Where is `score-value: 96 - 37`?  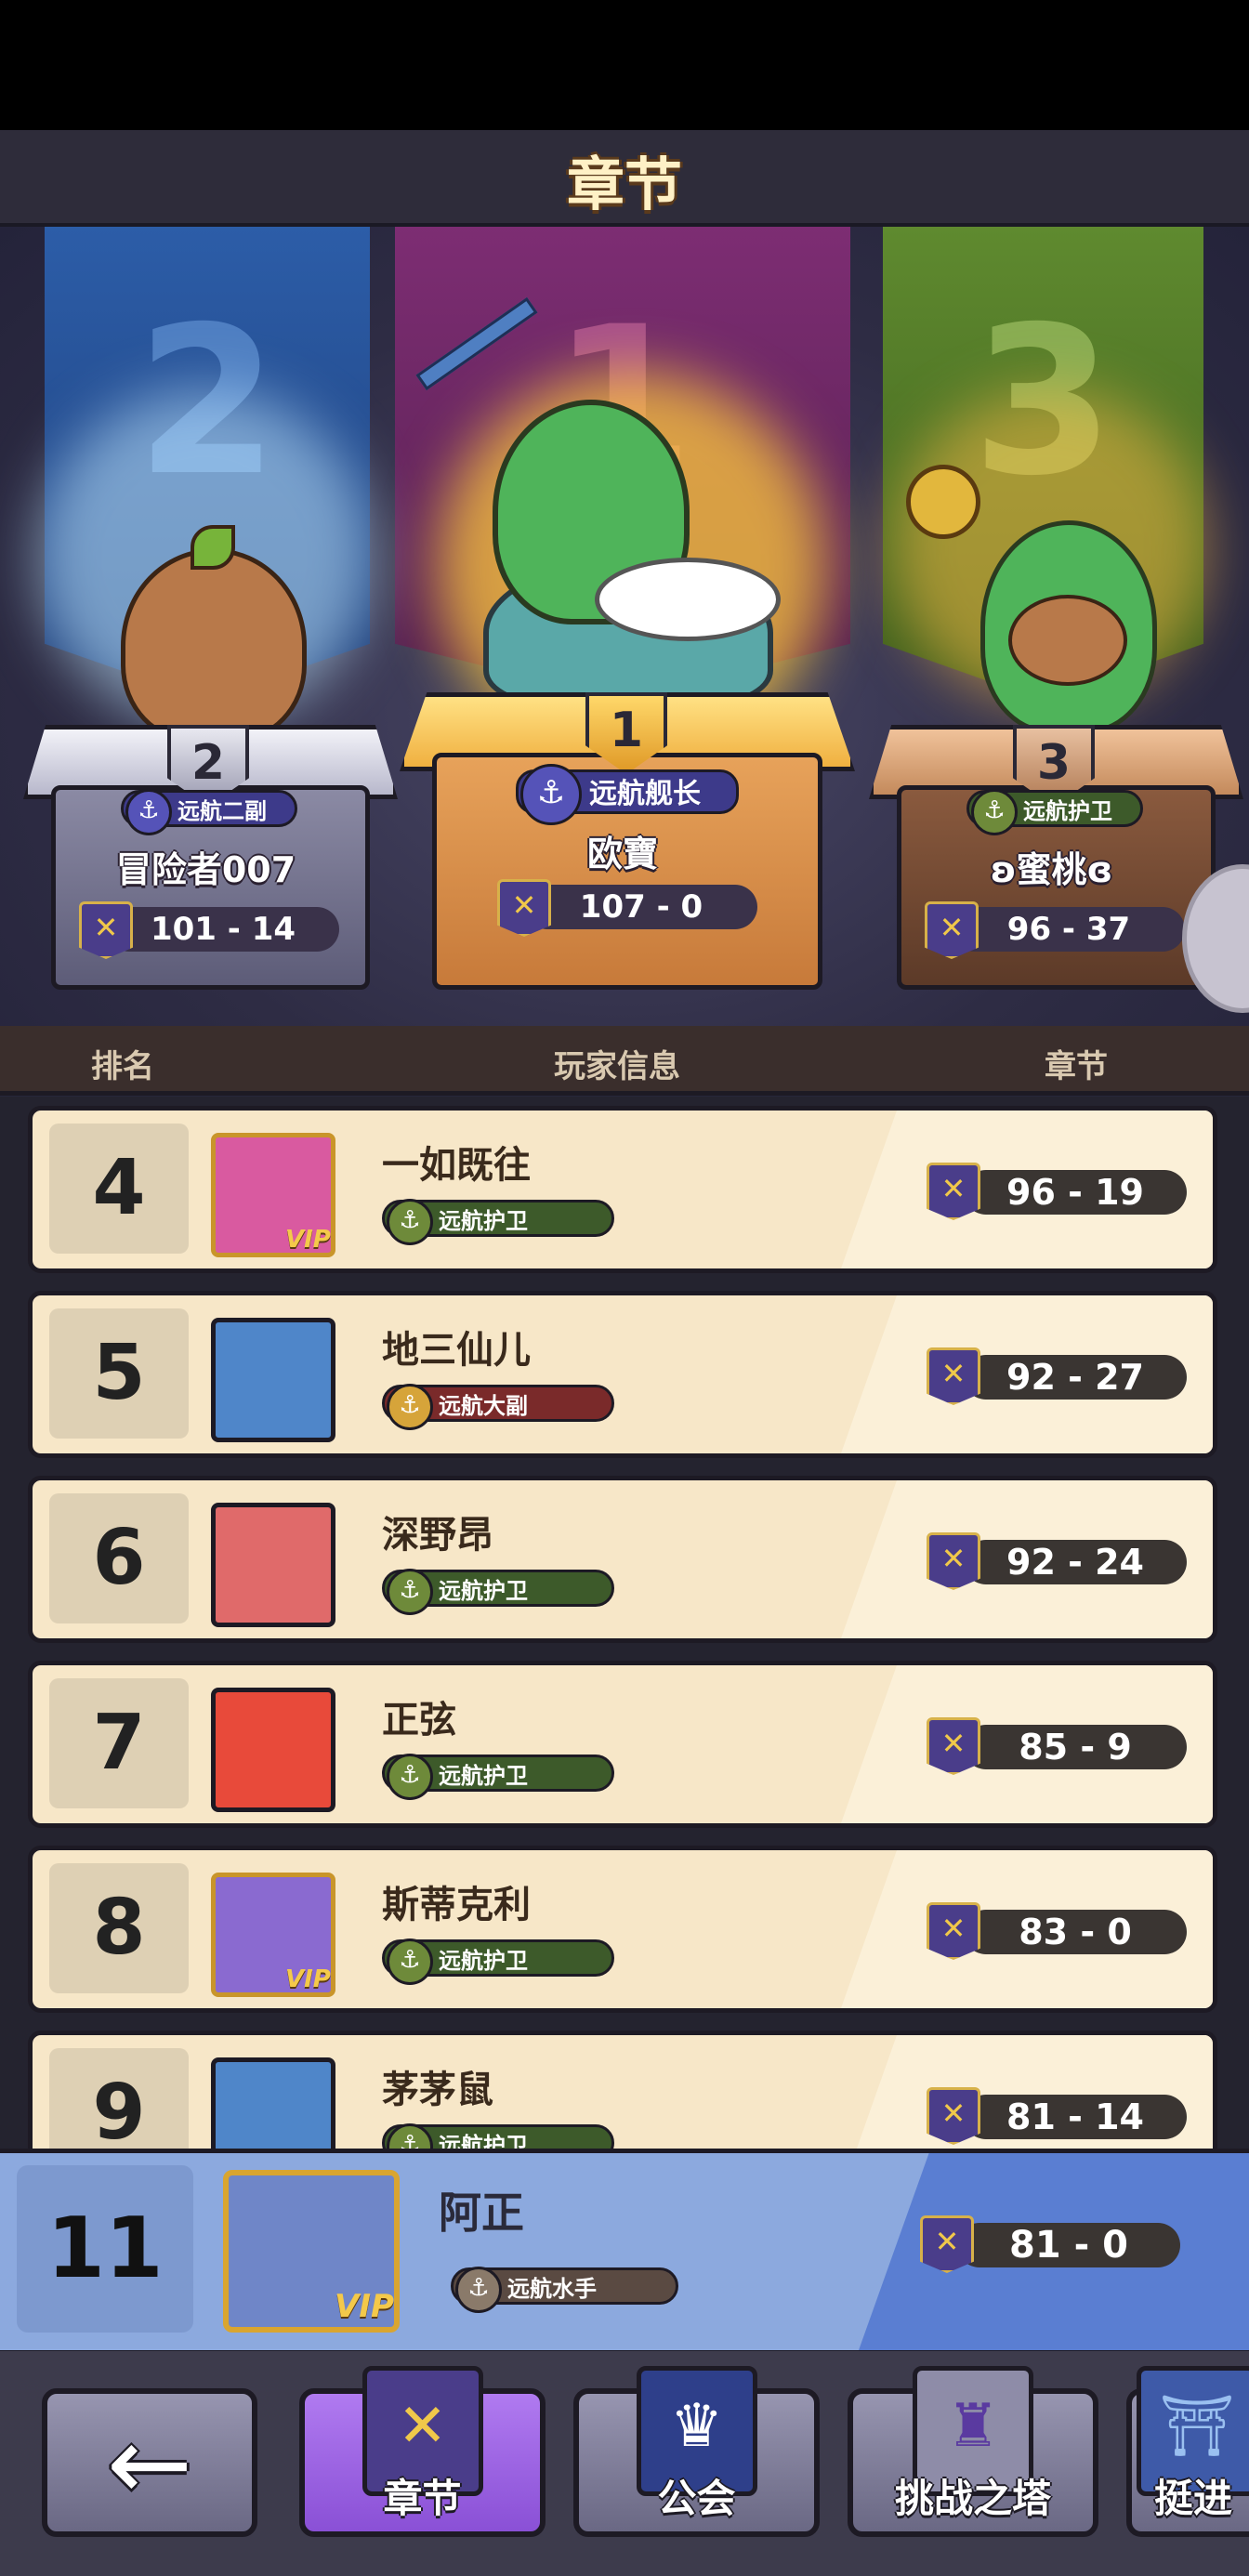
score-value: 96 - 37 is located at coordinates (1069, 929).